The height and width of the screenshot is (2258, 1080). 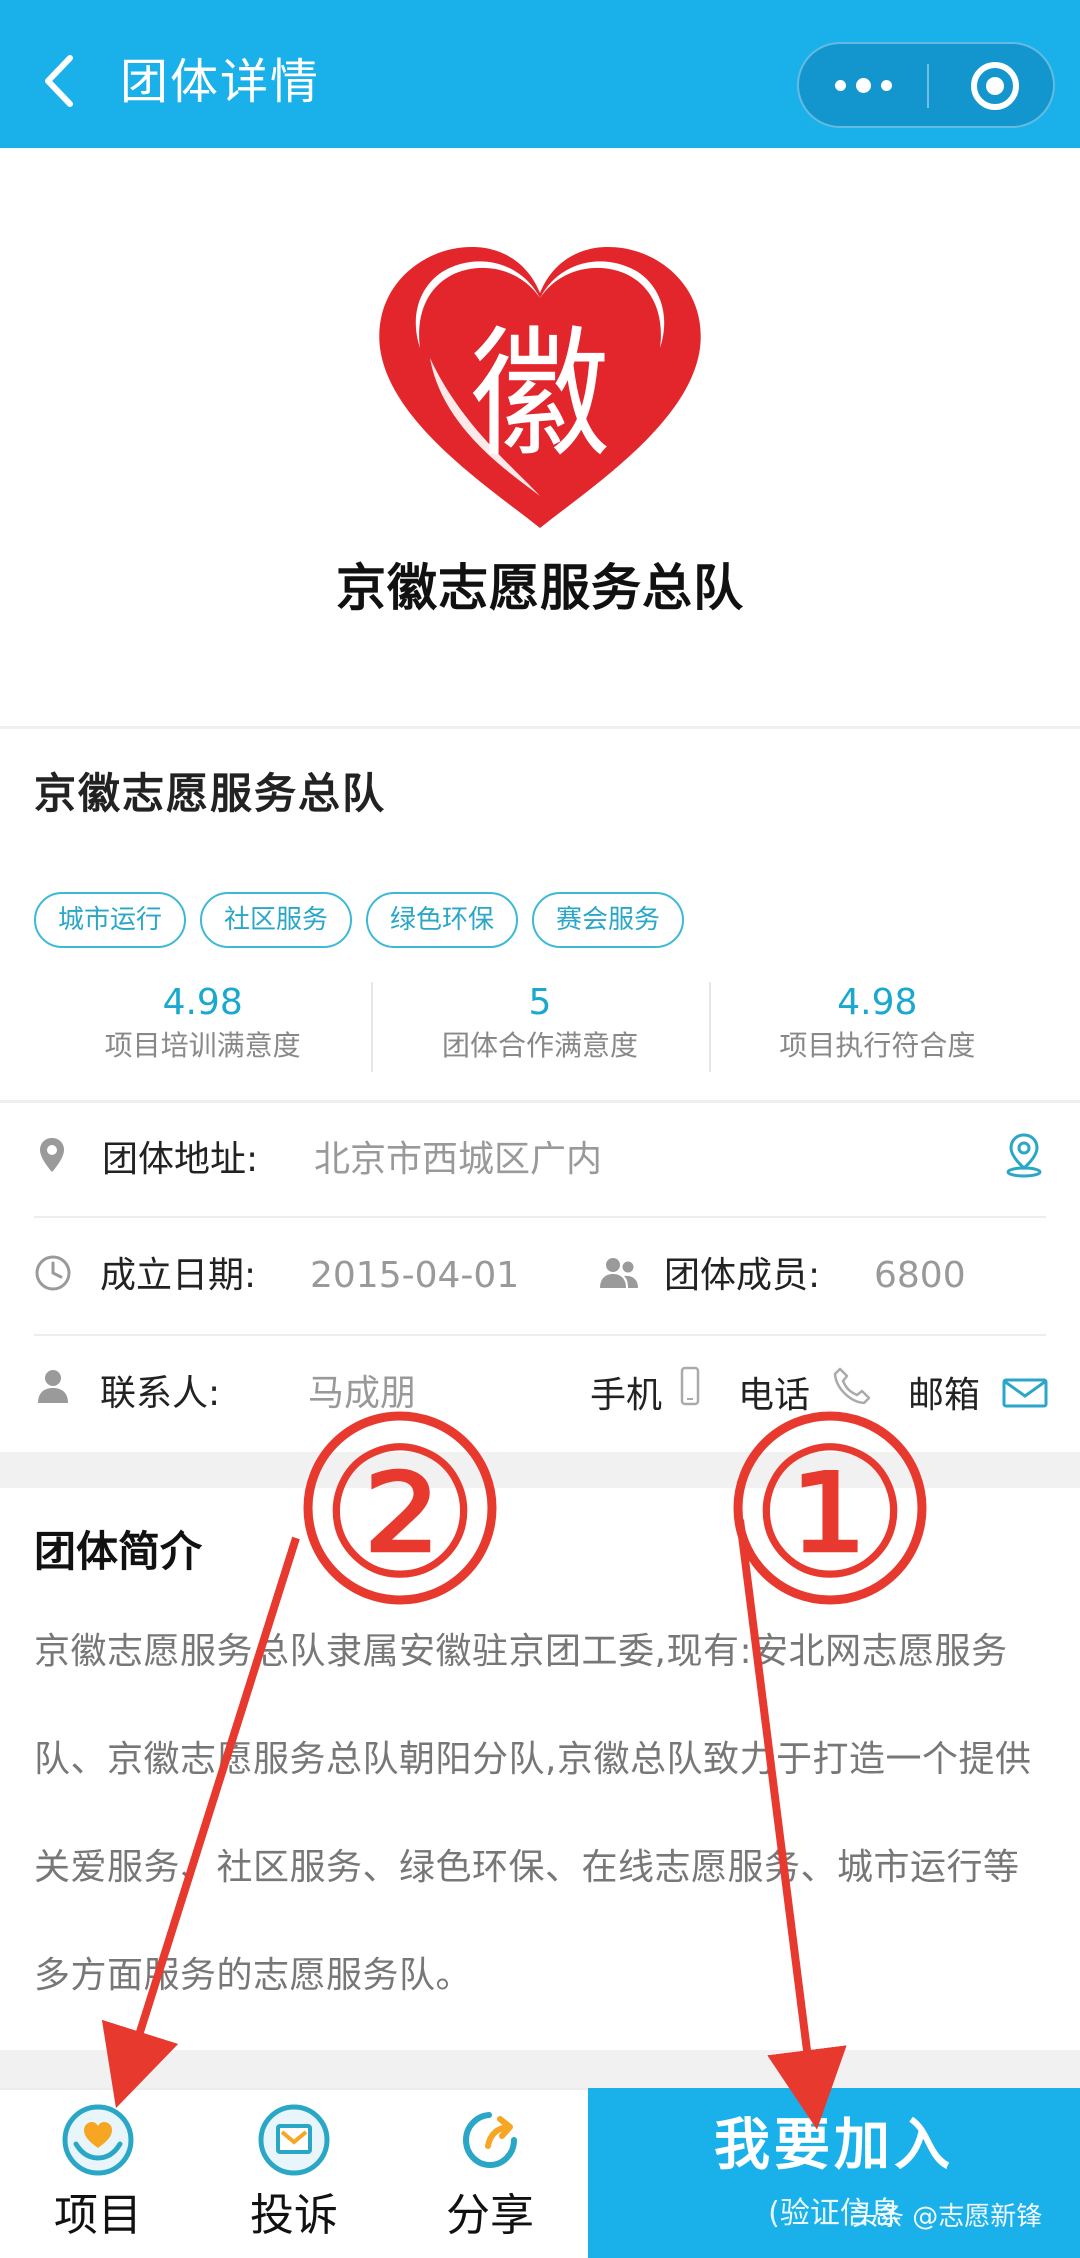 I want to click on miniprogram-capsule, so click(x=926, y=85).